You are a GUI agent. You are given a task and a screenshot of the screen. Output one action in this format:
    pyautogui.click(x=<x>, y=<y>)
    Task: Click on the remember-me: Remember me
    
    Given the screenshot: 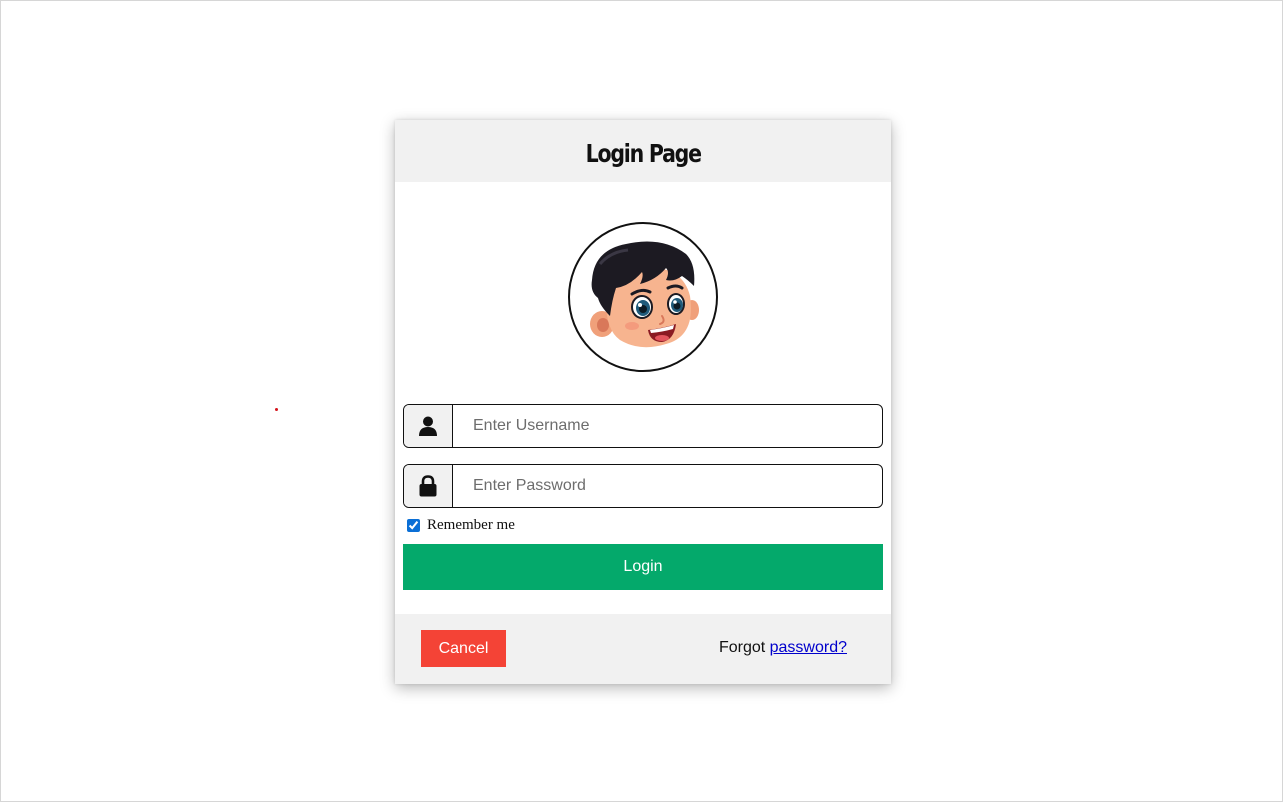 What is the action you would take?
    pyautogui.click(x=460, y=525)
    